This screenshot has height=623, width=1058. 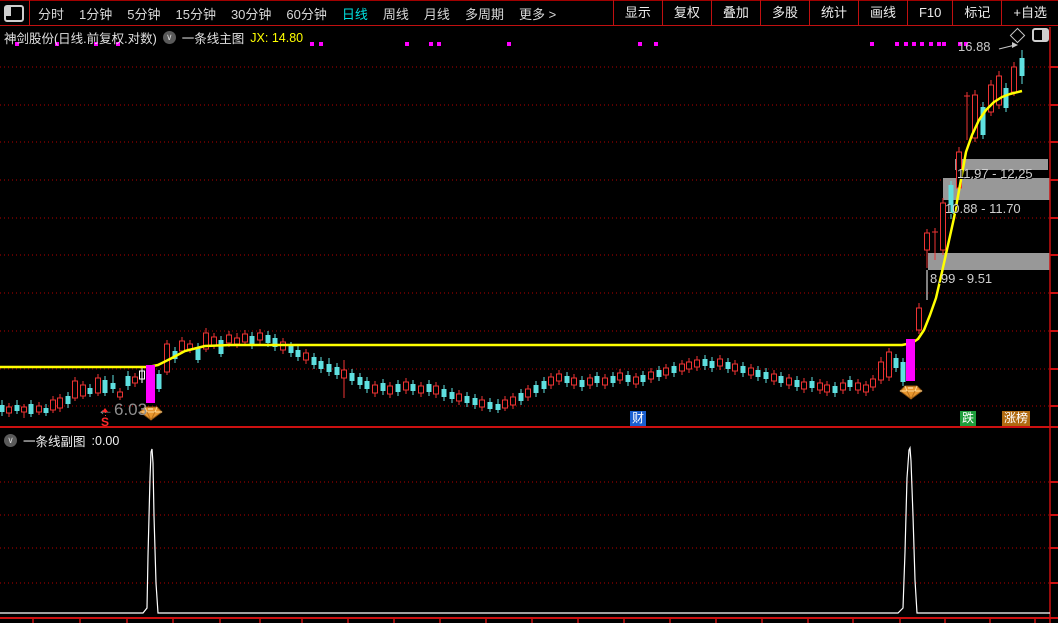 What do you see at coordinates (396, 13) in the screenshot?
I see `period-item-周线: 周线` at bounding box center [396, 13].